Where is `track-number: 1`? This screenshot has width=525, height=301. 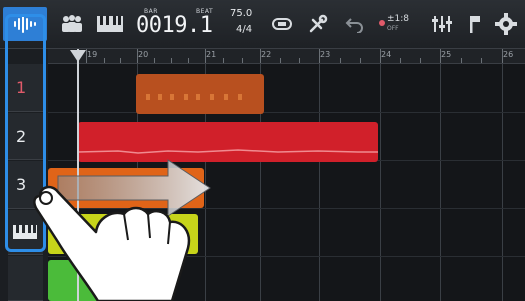
track-number: 1 is located at coordinates (21, 87).